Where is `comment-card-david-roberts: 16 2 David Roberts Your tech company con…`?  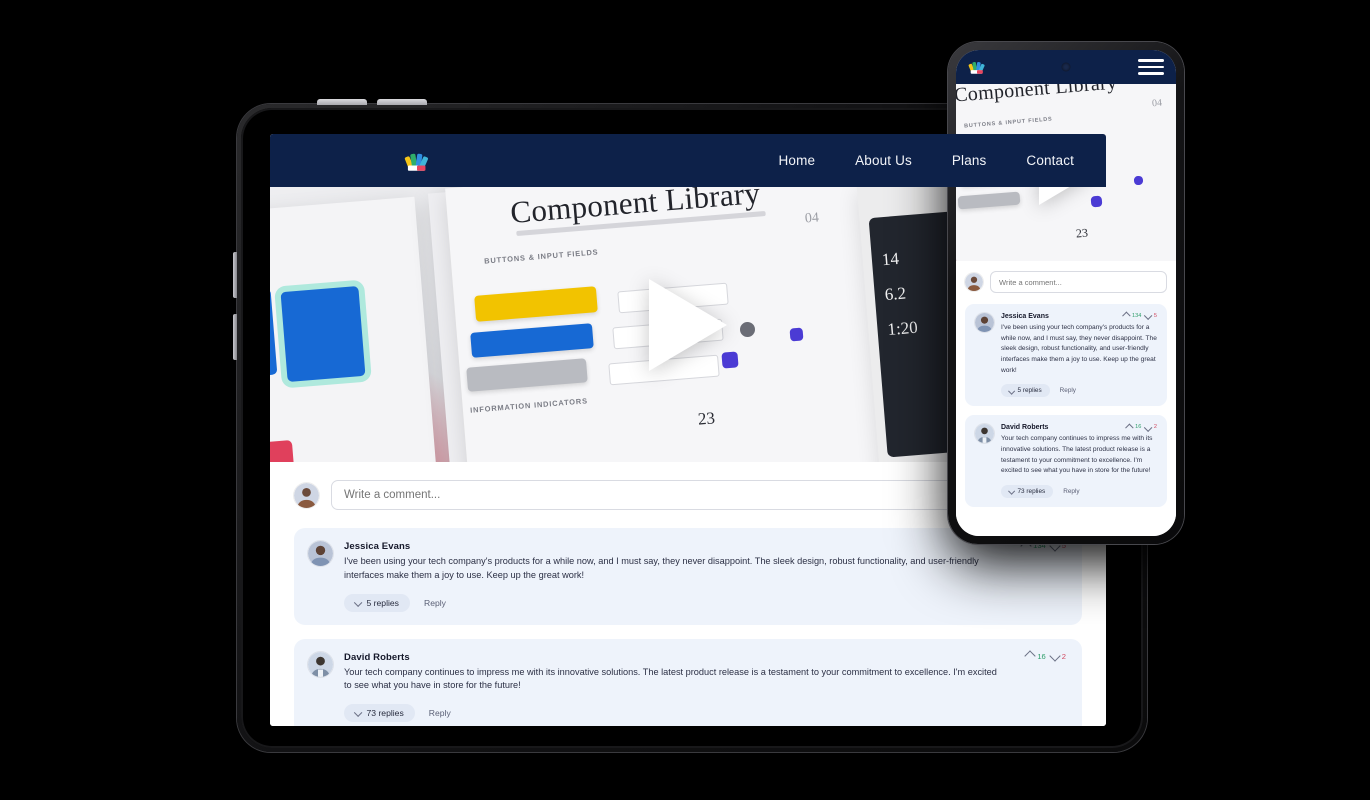
comment-card-david-roberts: 16 2 David Roberts Your tech company con… is located at coordinates (688, 682).